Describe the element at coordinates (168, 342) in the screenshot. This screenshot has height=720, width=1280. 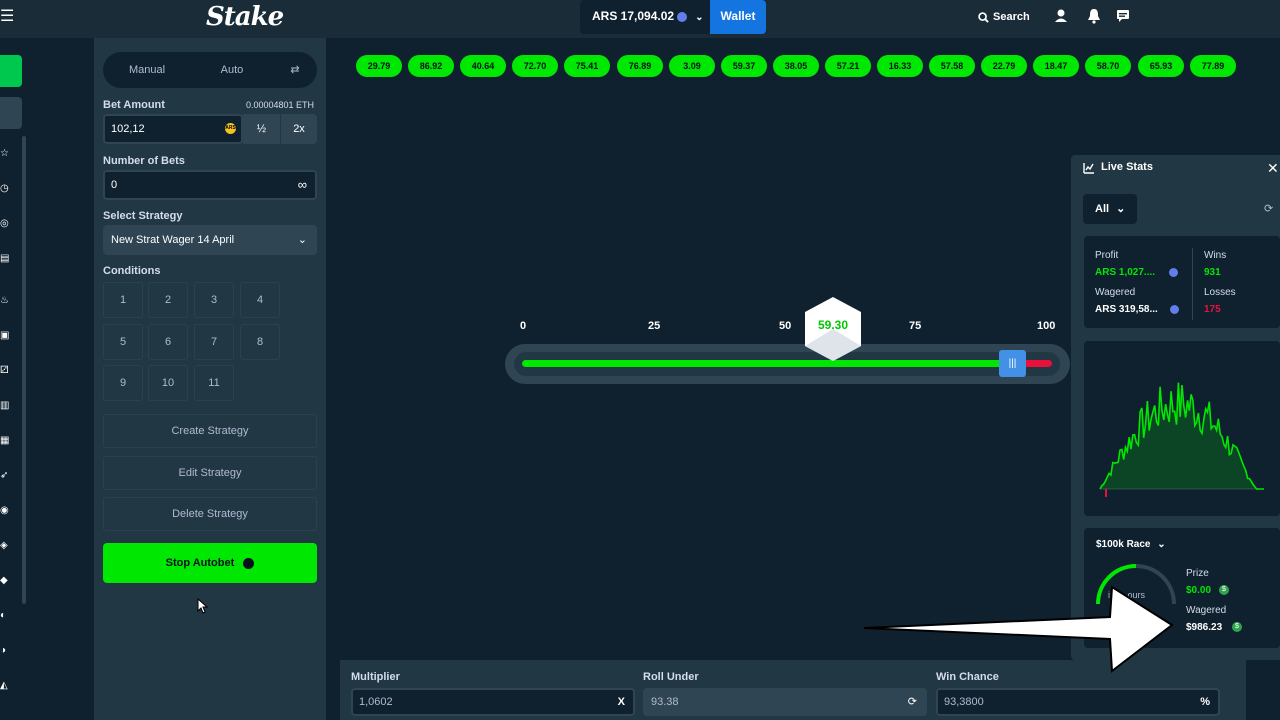
I see `condition-6: 6` at that location.